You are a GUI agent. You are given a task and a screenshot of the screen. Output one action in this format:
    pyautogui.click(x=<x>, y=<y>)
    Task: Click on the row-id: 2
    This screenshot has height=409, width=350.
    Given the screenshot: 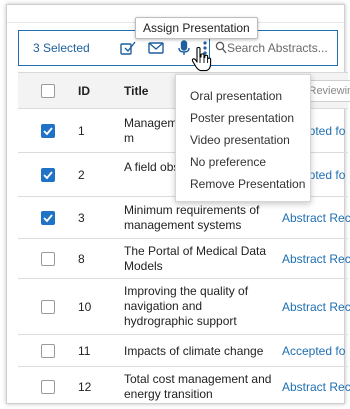 What is the action you would take?
    pyautogui.click(x=81, y=175)
    